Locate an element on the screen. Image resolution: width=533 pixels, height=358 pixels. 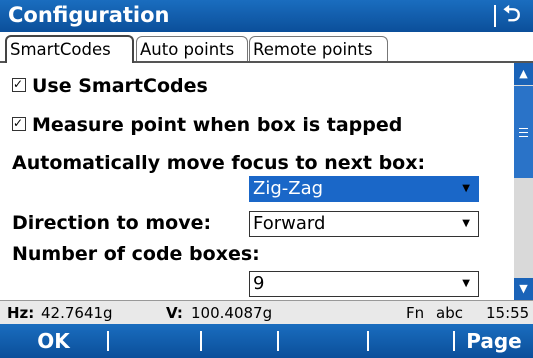
clock: 15:55 is located at coordinates (508, 313).